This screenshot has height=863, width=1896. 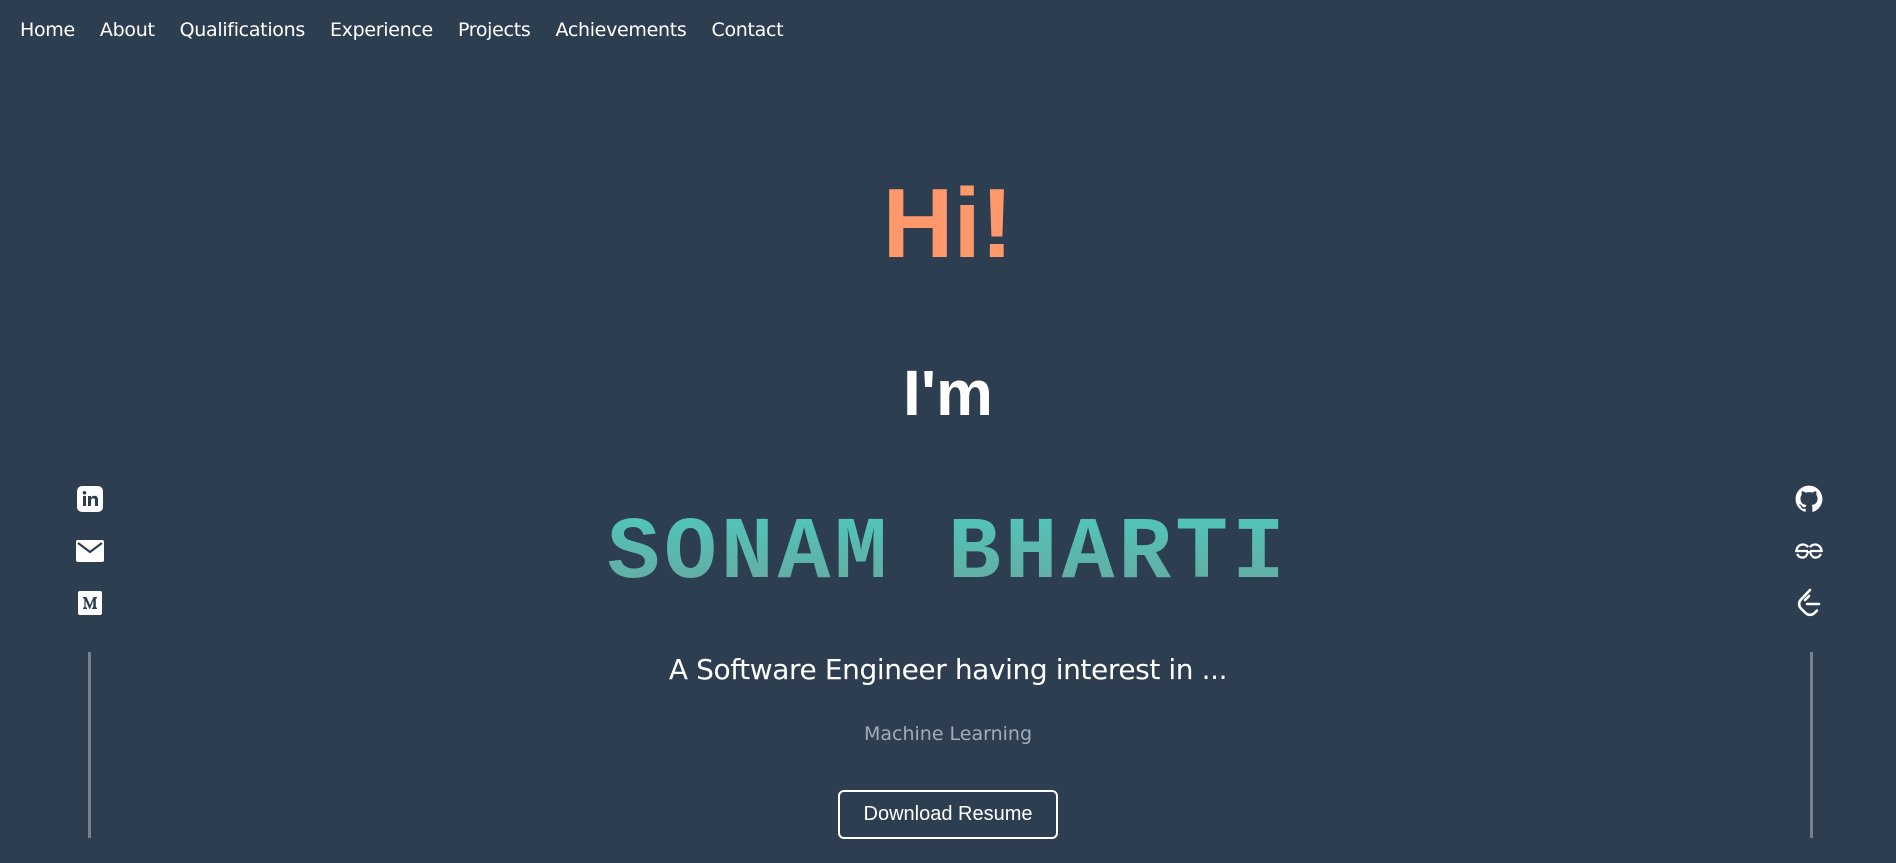 I want to click on right-divider-line, so click(x=1811, y=745).